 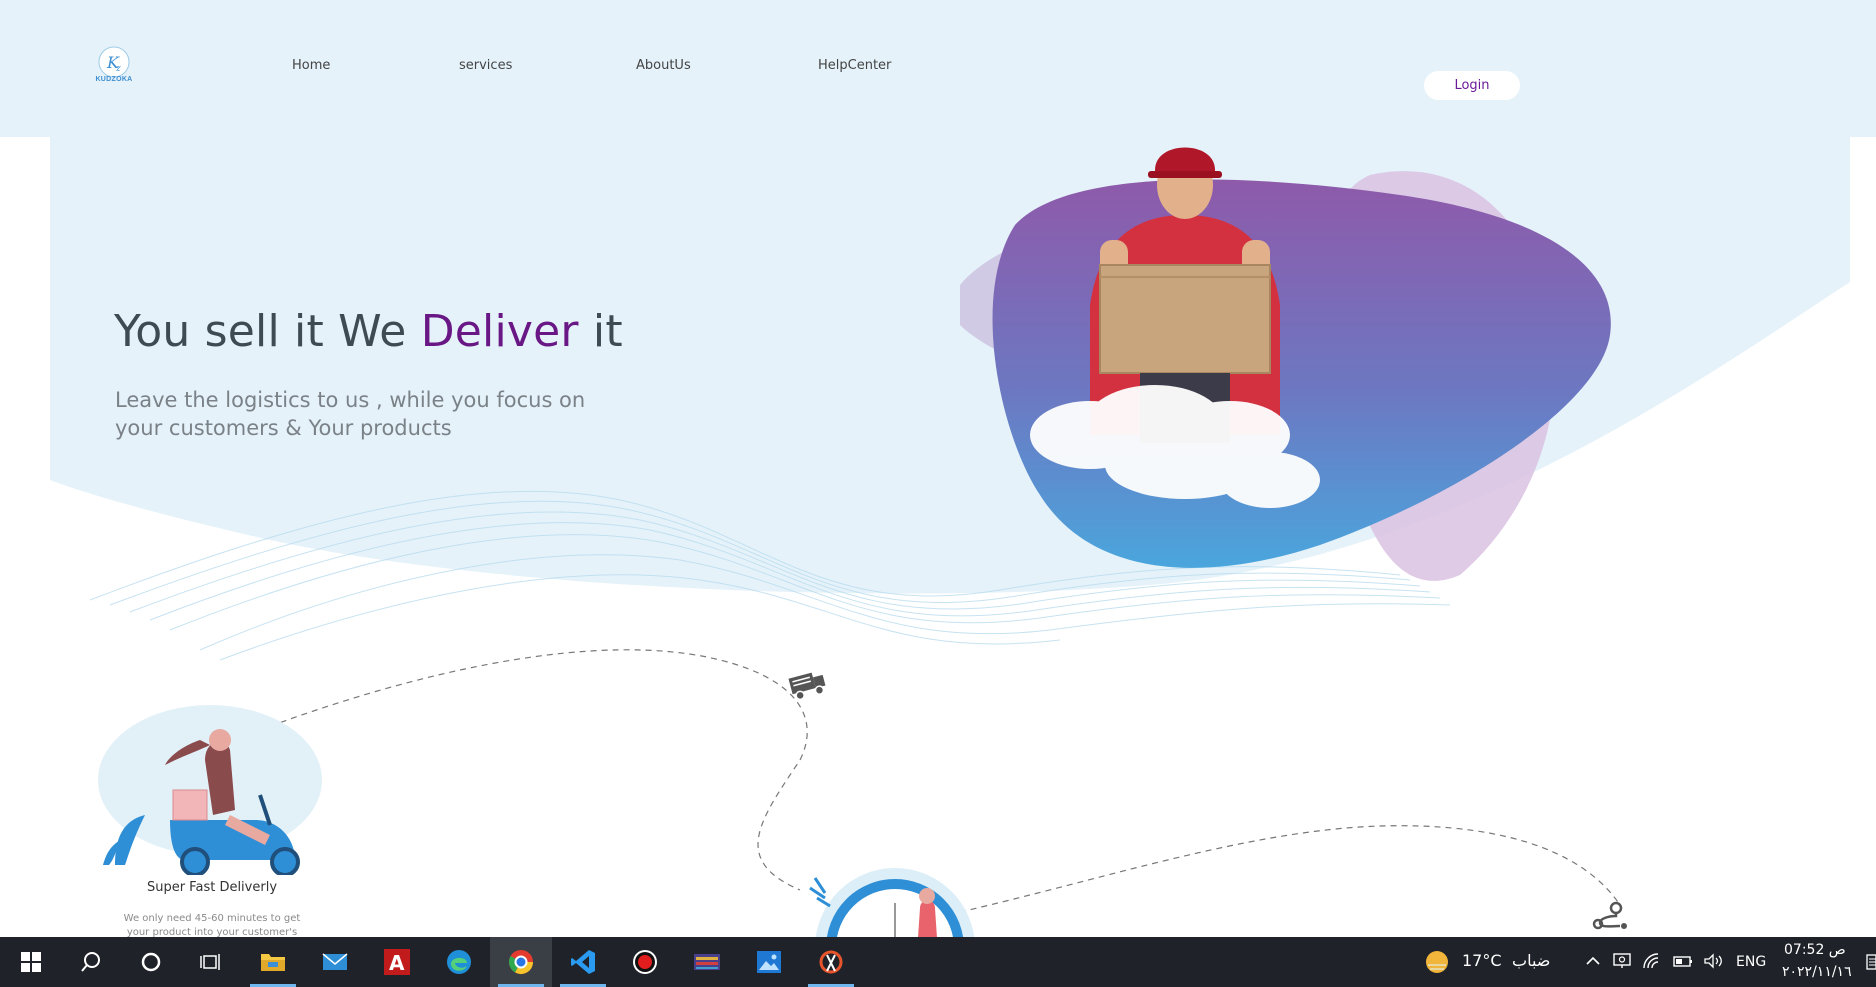 What do you see at coordinates (938, 68) in the screenshot?
I see `navbar` at bounding box center [938, 68].